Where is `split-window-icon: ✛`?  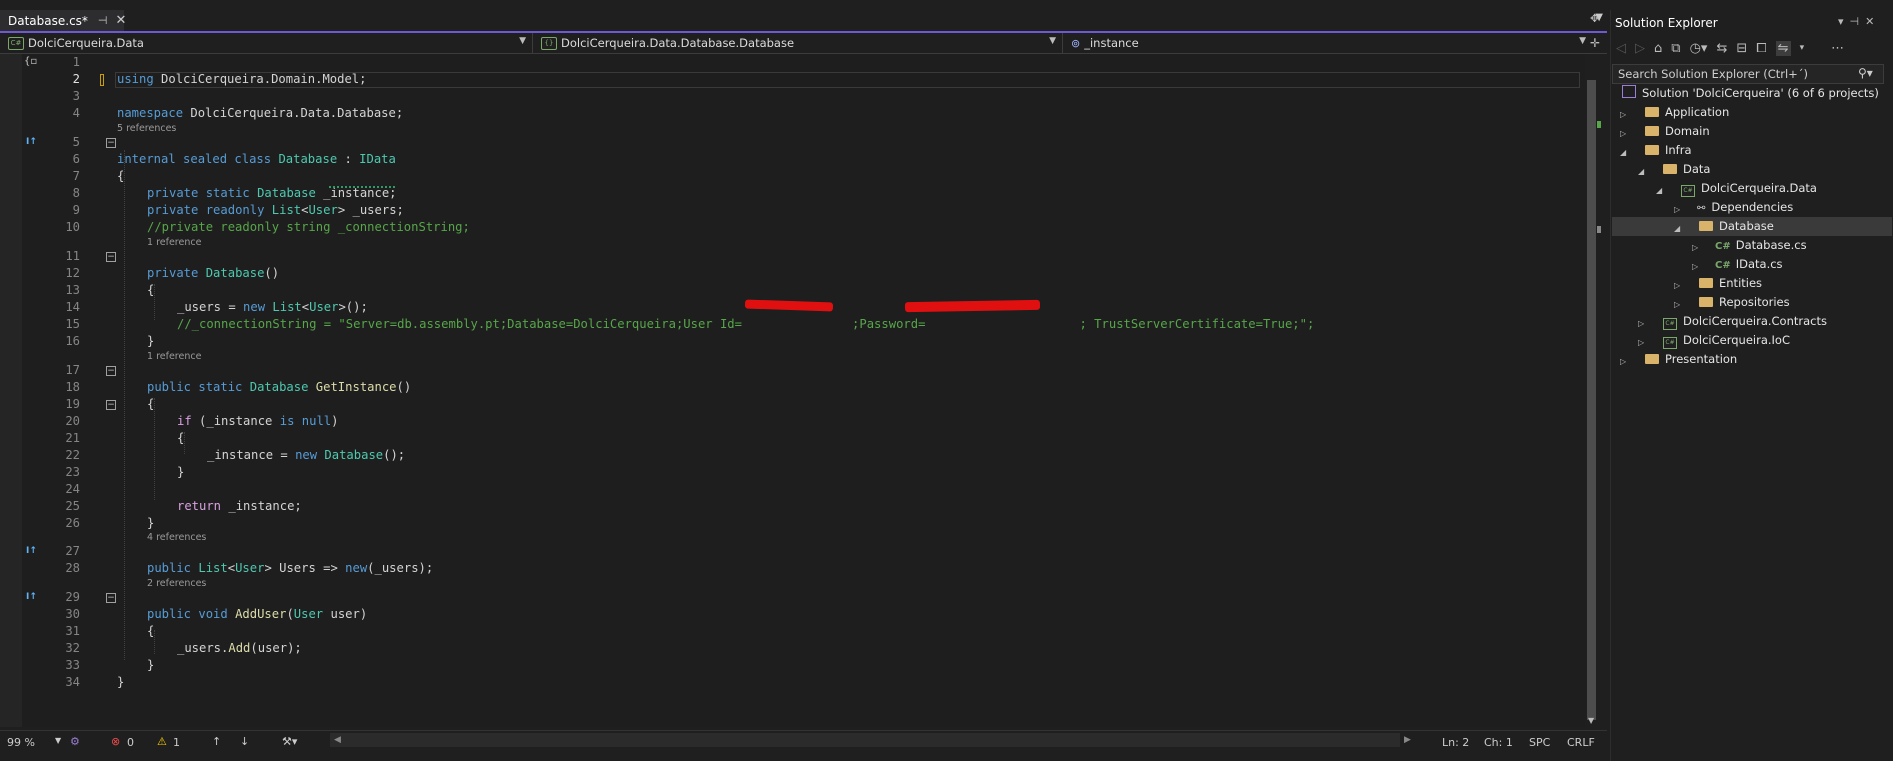
split-window-icon: ✛ is located at coordinates (1595, 43).